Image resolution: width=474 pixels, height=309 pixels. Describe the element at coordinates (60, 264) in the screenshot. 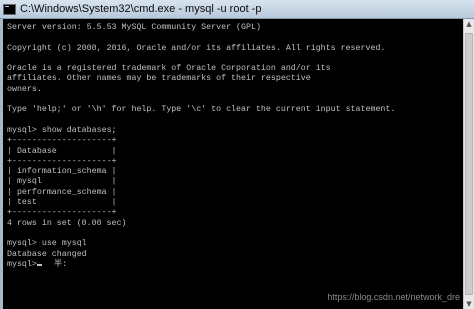

I see `ime-indicator: 半:` at that location.